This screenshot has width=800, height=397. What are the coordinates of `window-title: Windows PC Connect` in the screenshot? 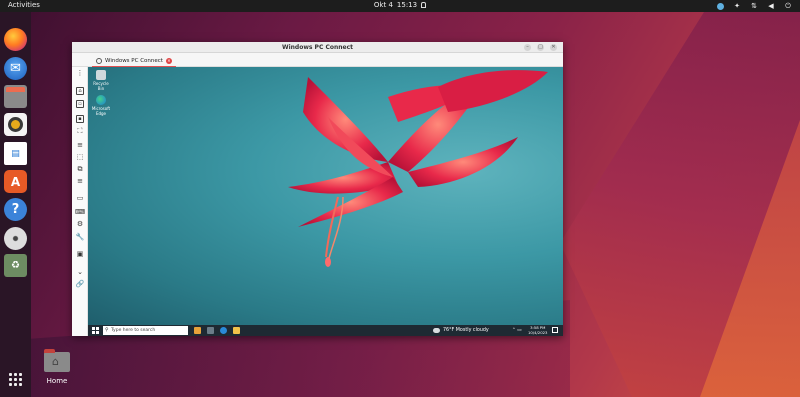 It's located at (317, 47).